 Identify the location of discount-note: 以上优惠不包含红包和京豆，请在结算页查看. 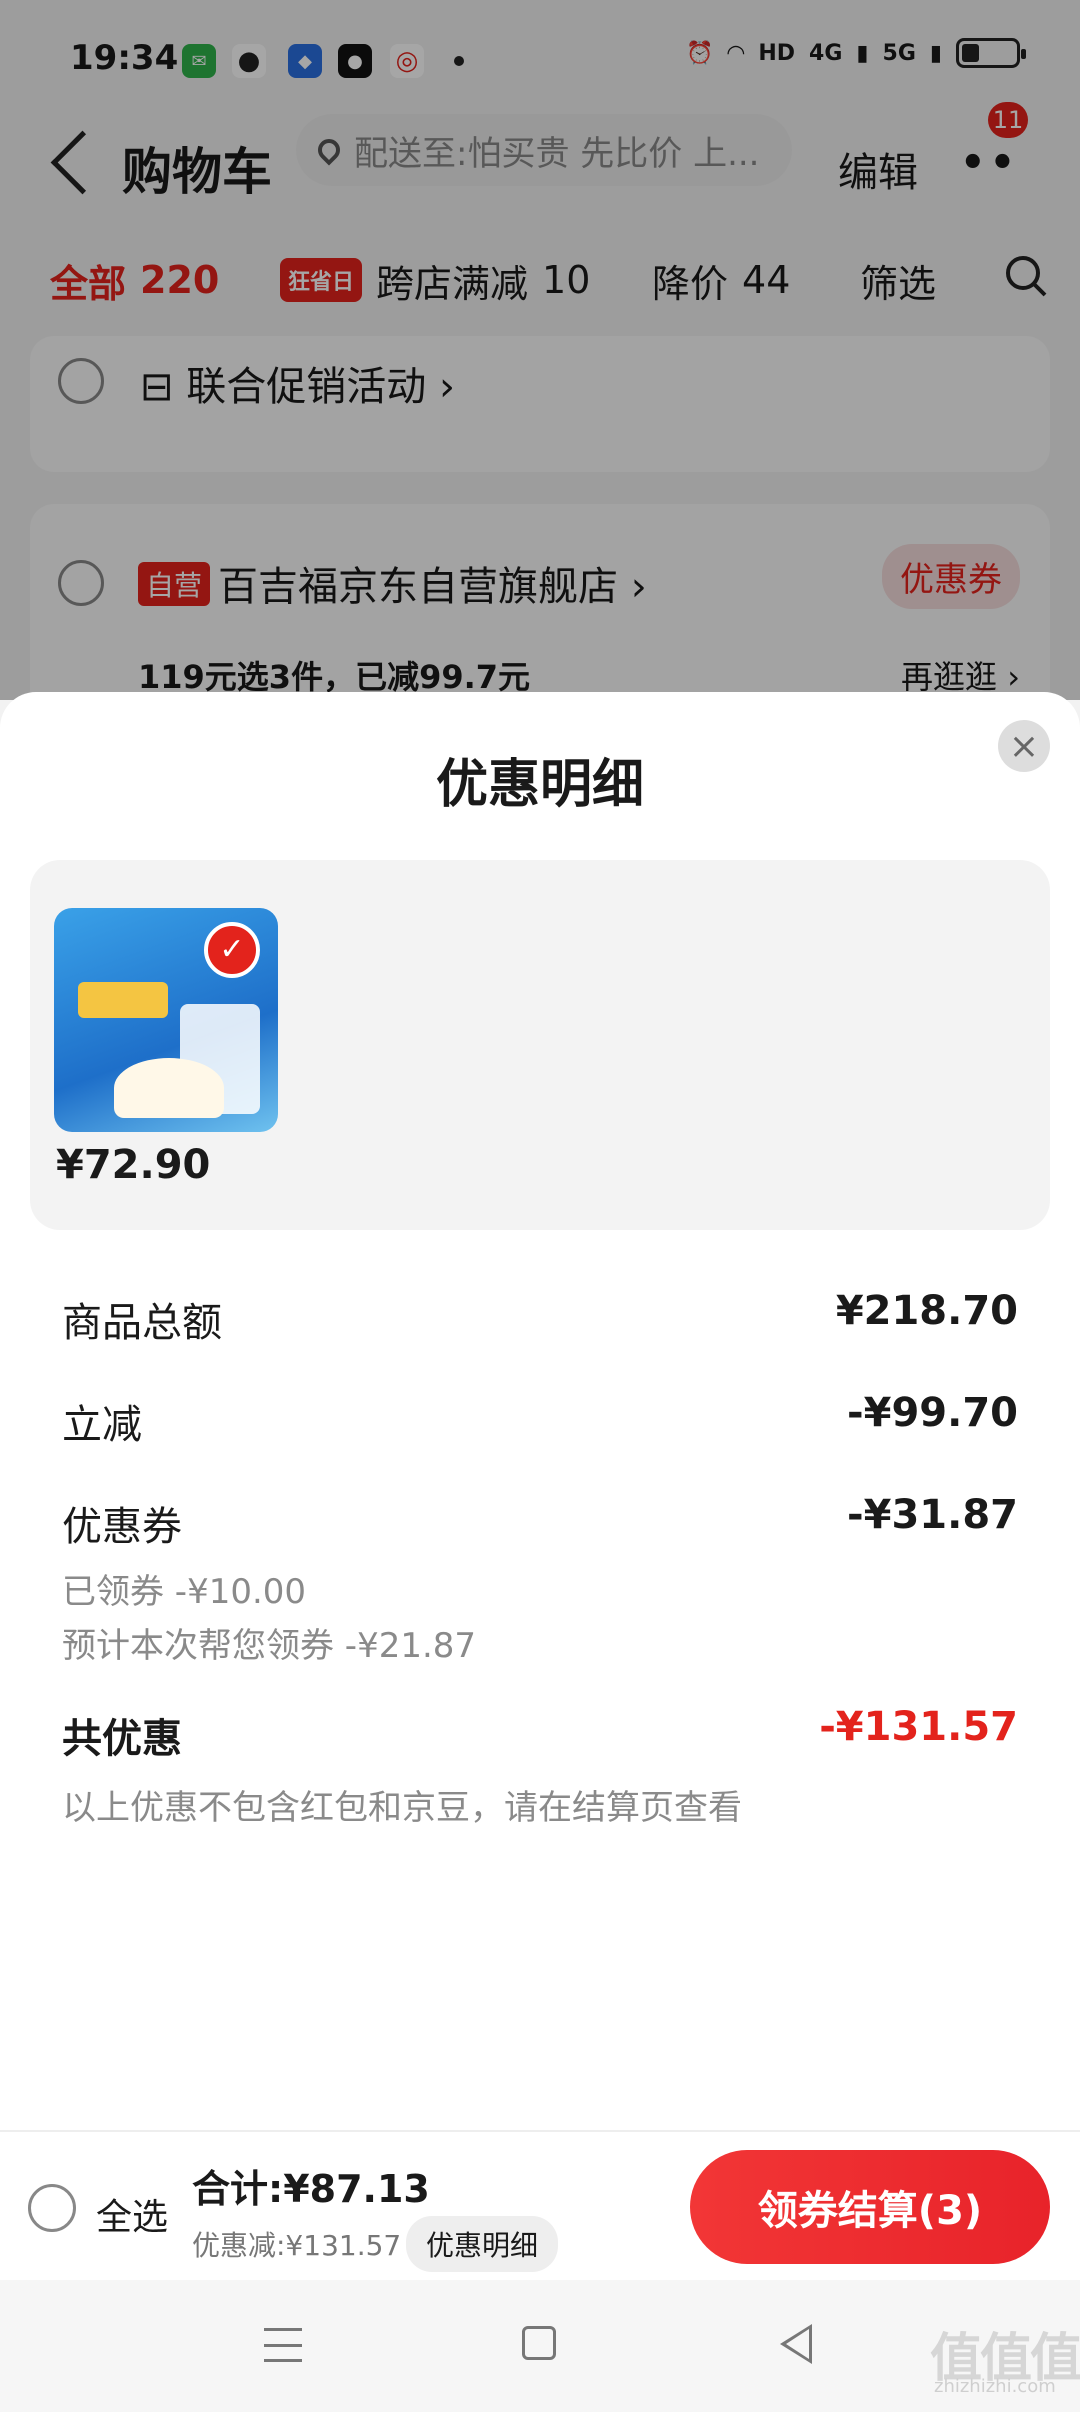
(402, 1808).